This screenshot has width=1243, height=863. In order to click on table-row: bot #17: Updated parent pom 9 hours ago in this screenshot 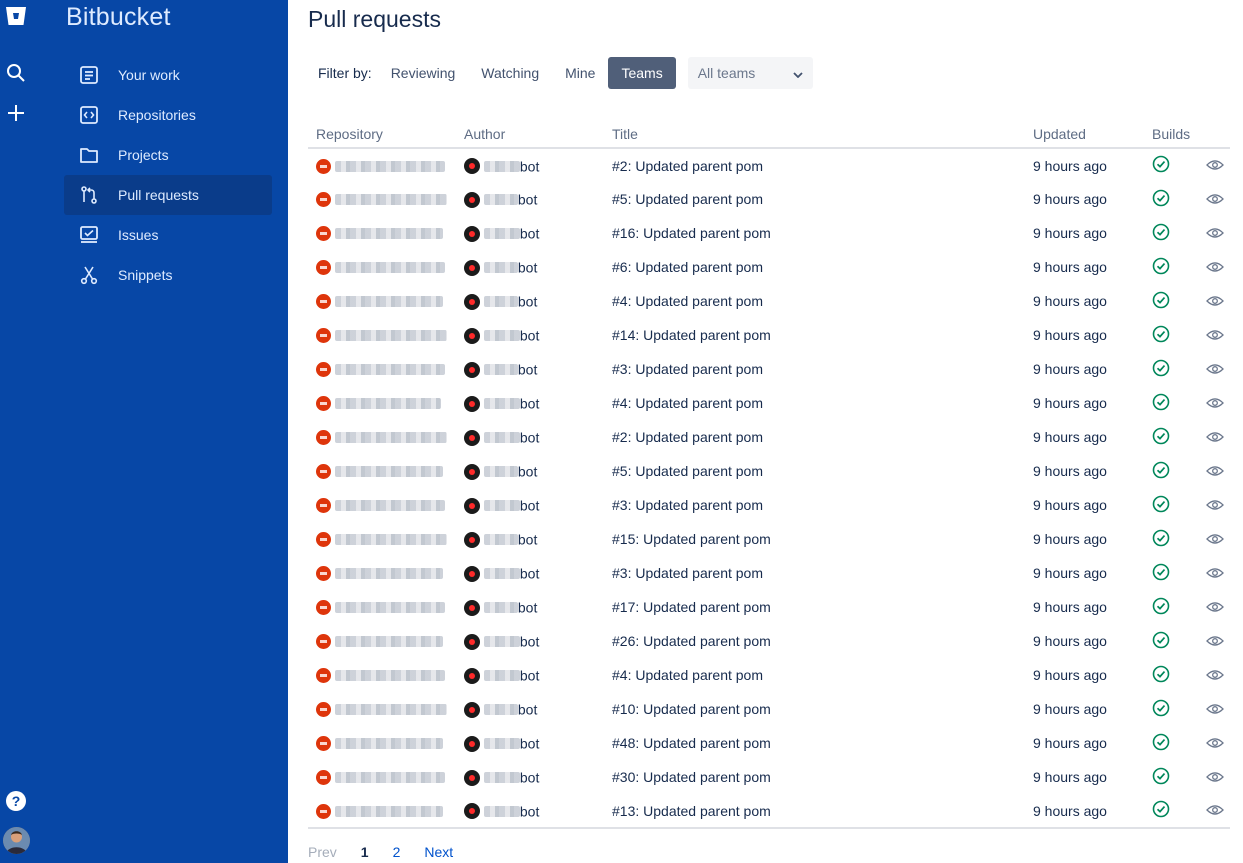, I will do `click(769, 607)`.